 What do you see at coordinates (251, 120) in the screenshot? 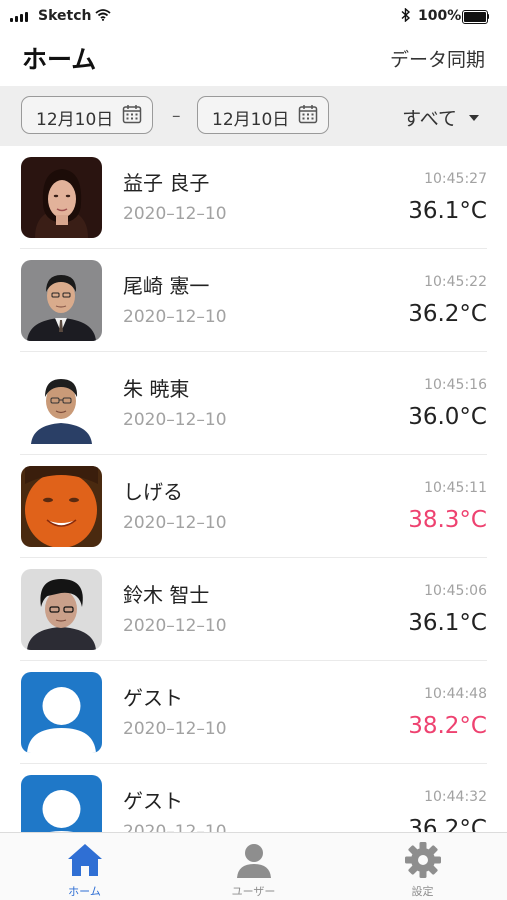
I see `end-date-label: 12月10日` at bounding box center [251, 120].